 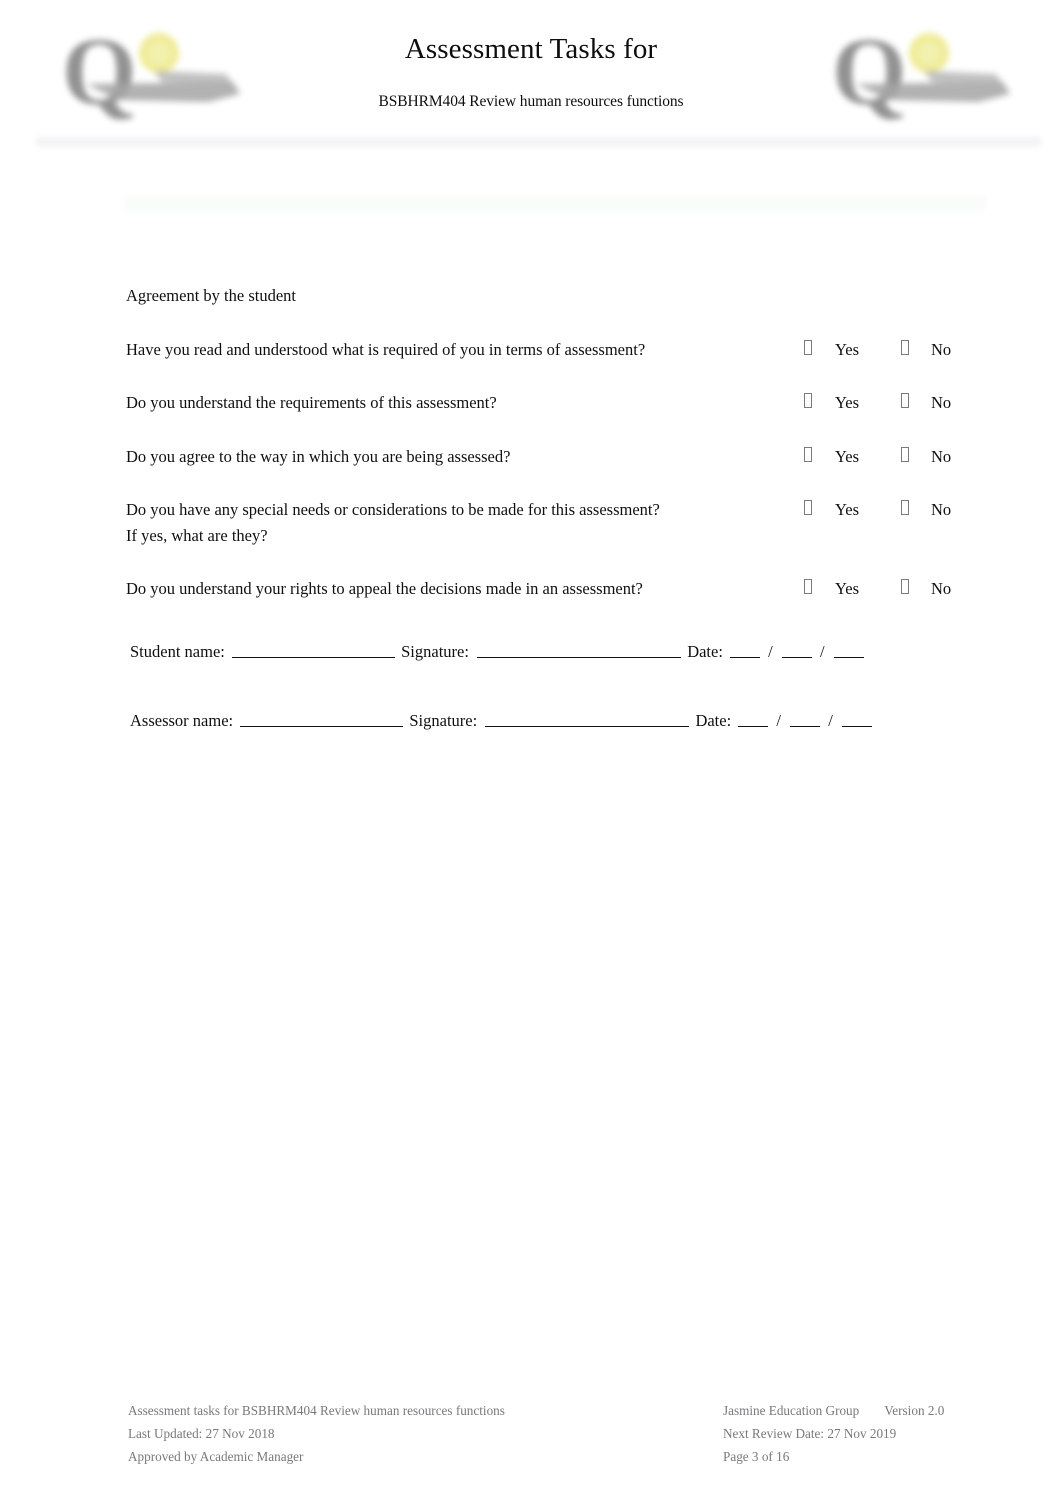 What do you see at coordinates (560, 652) in the screenshot?
I see `student-signature-row: Student name: Signature: Date: / /` at bounding box center [560, 652].